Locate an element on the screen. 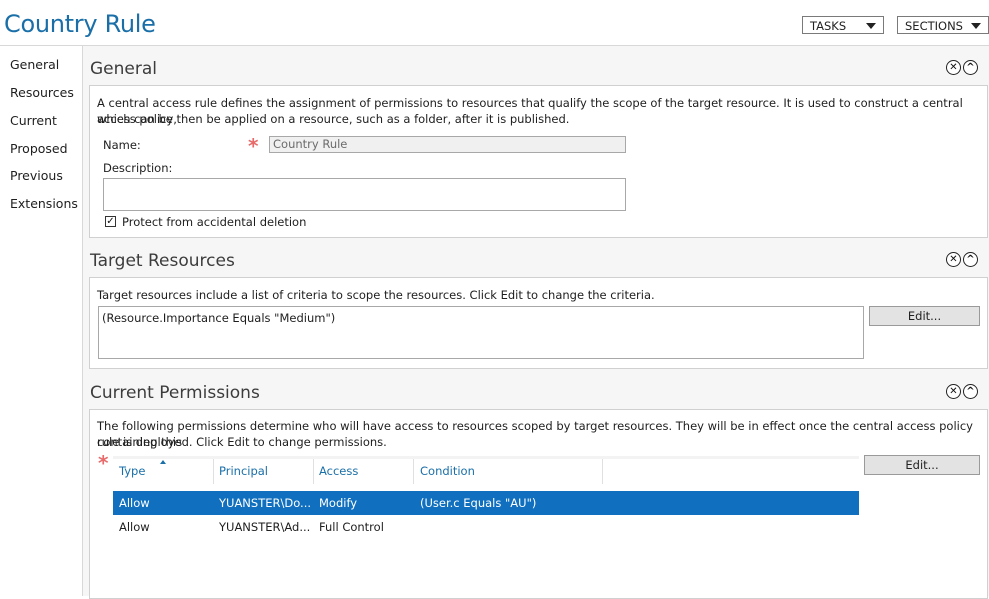 The width and height of the screenshot is (989, 599). section-controls-general: ✕ ^ is located at coordinates (963, 69).